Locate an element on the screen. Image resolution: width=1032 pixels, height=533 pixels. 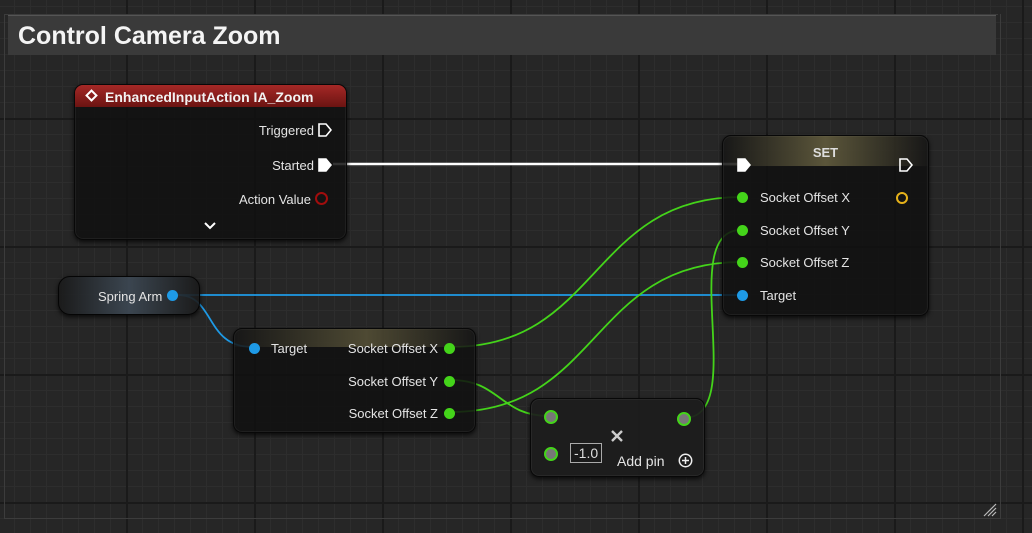
set-socket-offset-y-label: Socket Offset Y is located at coordinates (805, 230).